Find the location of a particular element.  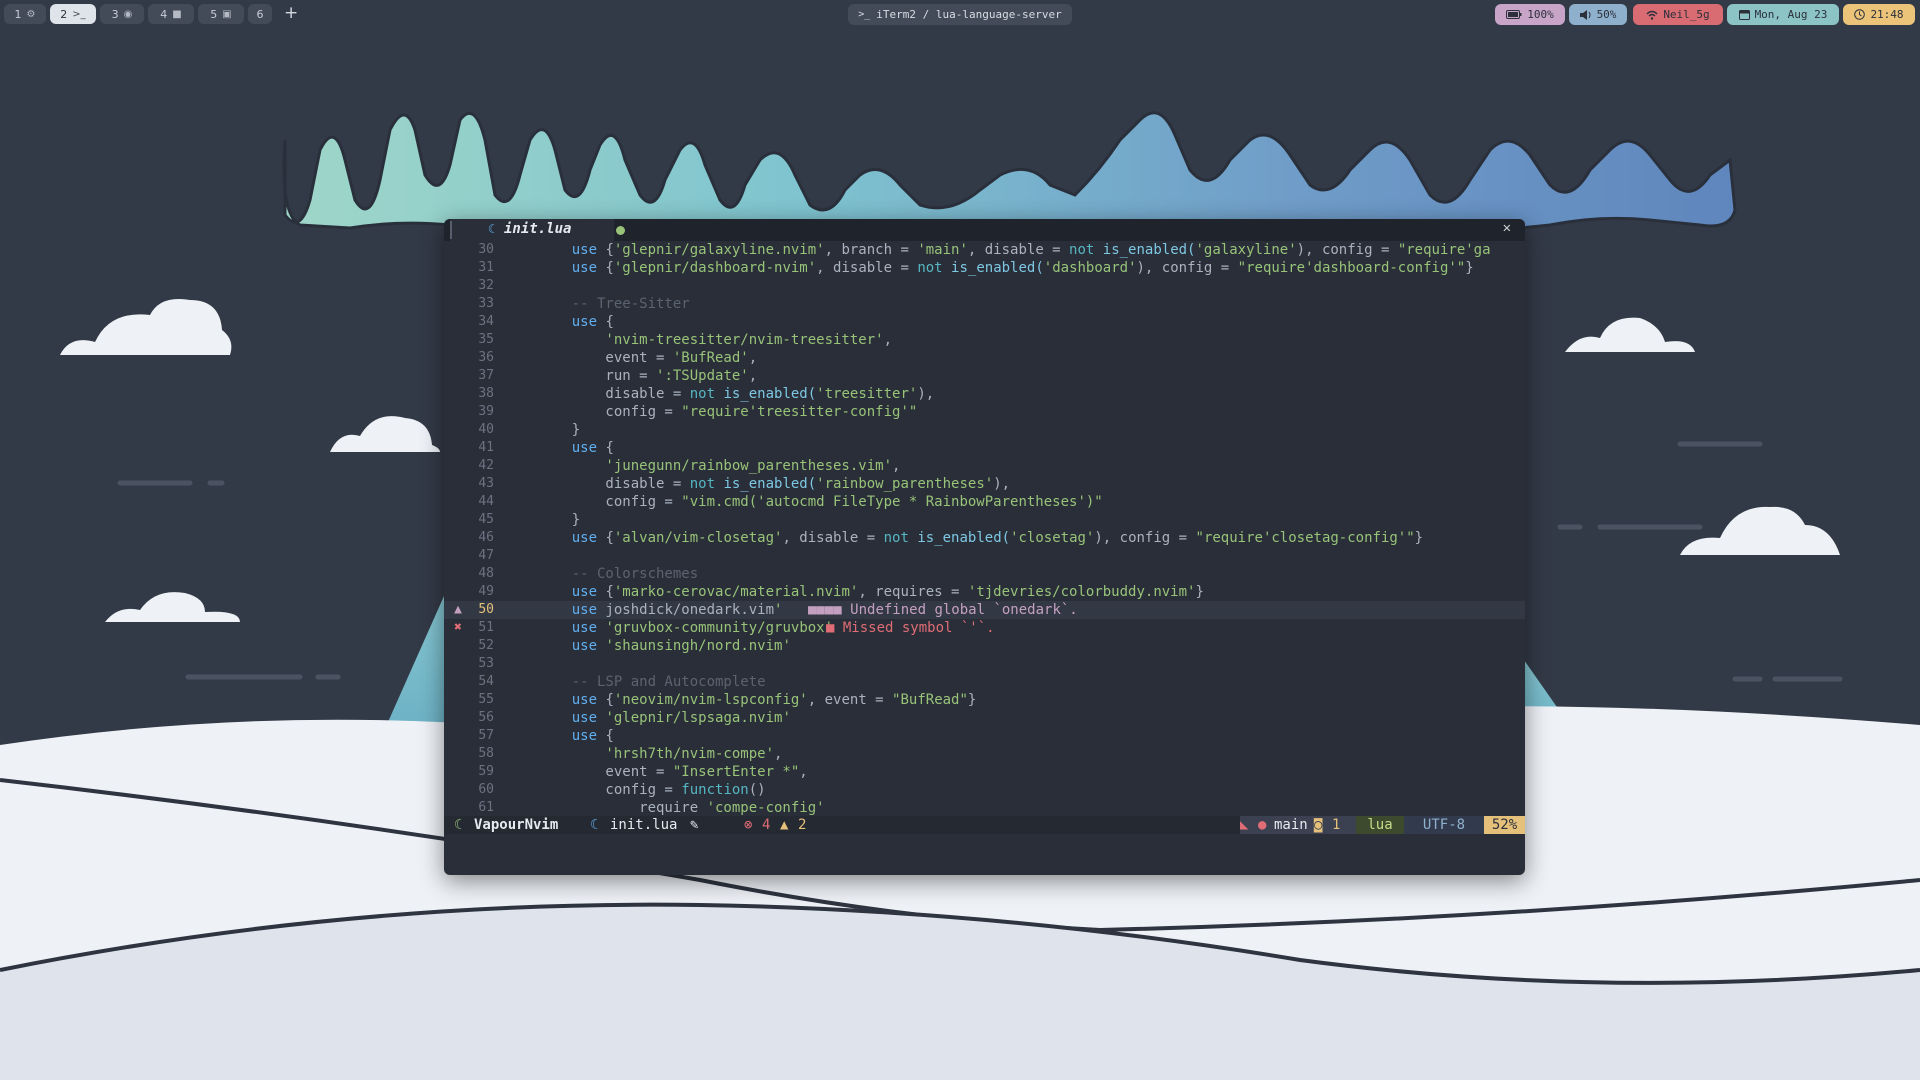

line-number: 46 is located at coordinates (486, 537).